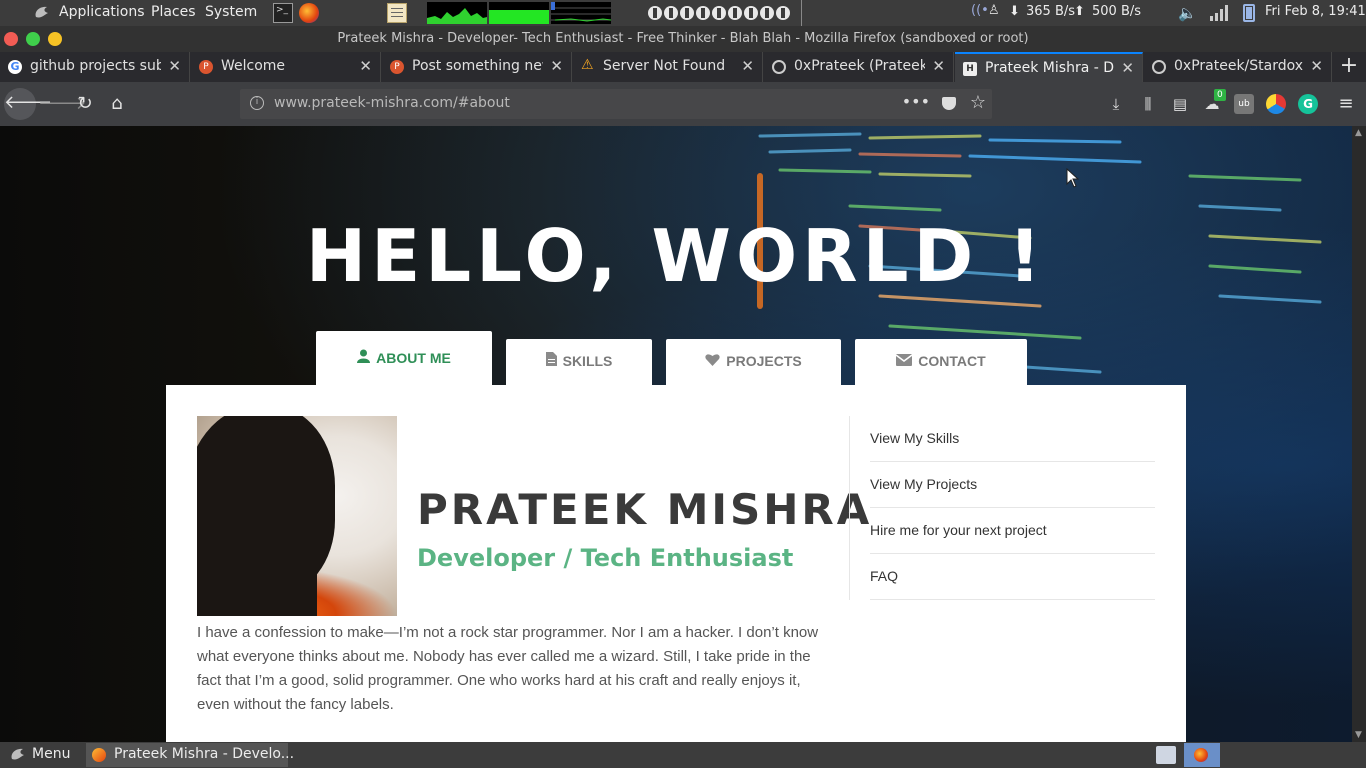 Image resolution: width=1366 pixels, height=768 pixels. I want to click on sidebar-icon: ▤, so click(1180, 104).